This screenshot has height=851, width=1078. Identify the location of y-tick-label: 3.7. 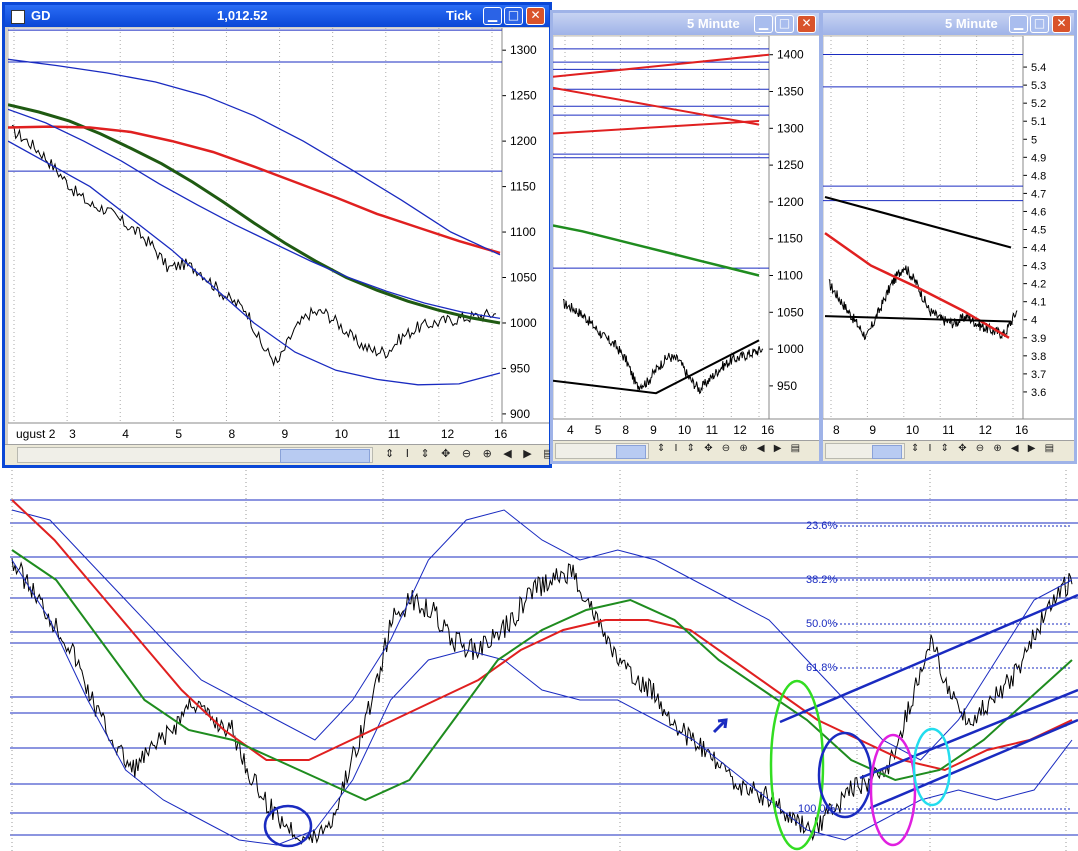
(1038, 375).